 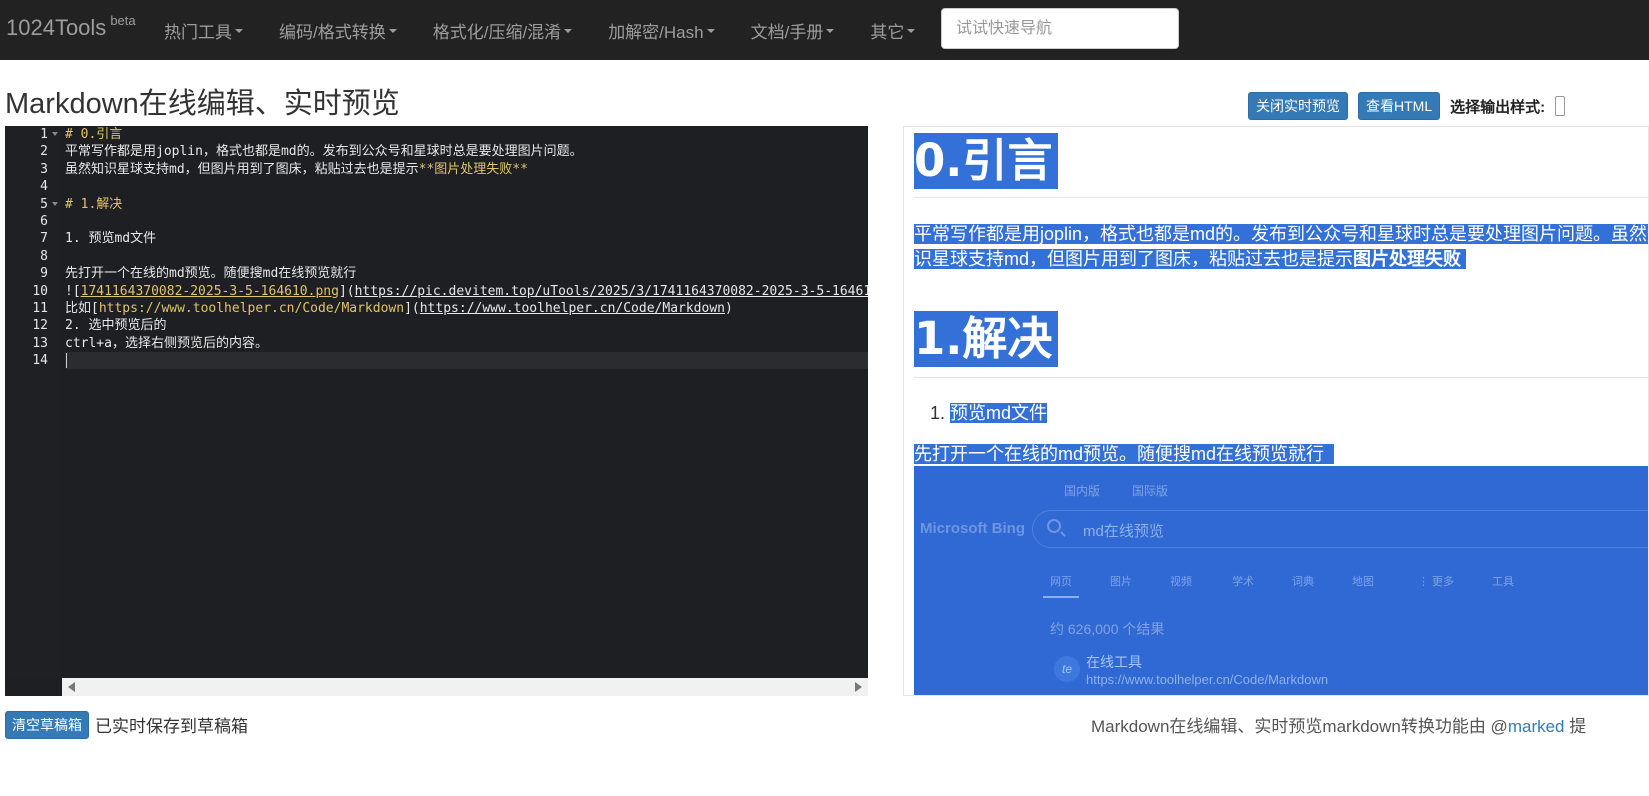 What do you see at coordinates (986, 161) in the screenshot?
I see `preview-heading-intro: 0.引言` at bounding box center [986, 161].